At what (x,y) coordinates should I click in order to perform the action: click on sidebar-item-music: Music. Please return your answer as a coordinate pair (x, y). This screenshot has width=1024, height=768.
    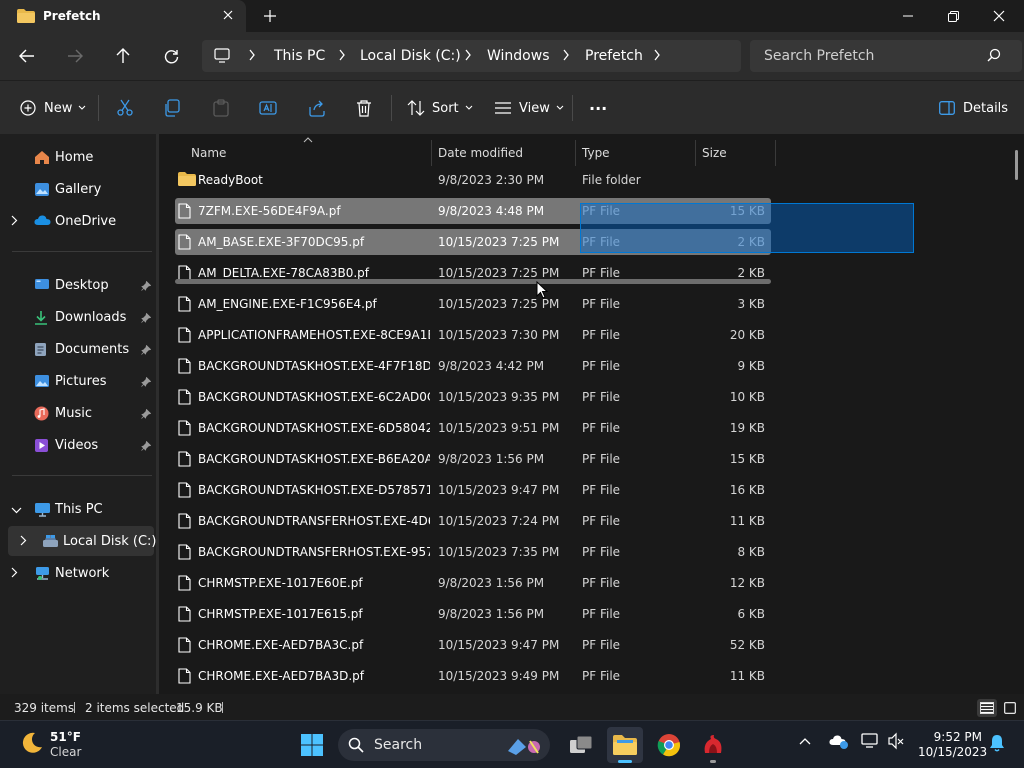
    Looking at the image, I should click on (78, 413).